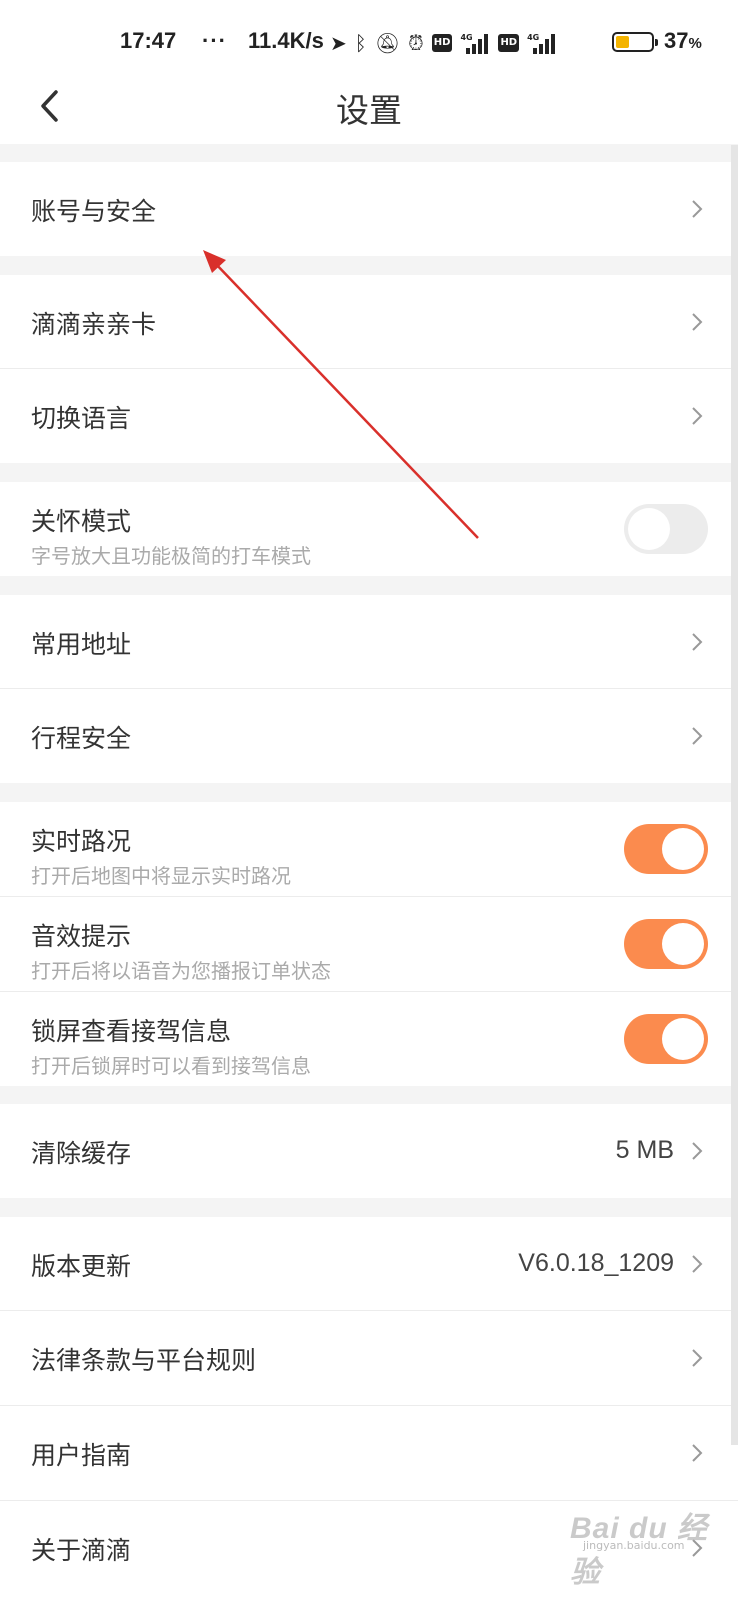  I want to click on settings-item-label: 关于滴滴, so click(81, 1550).